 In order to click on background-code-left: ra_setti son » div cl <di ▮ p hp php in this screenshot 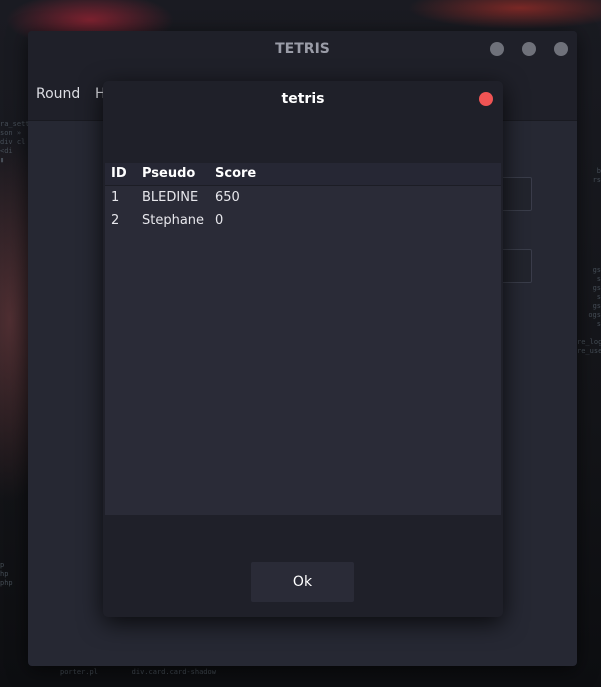, I will do `click(14, 353)`.